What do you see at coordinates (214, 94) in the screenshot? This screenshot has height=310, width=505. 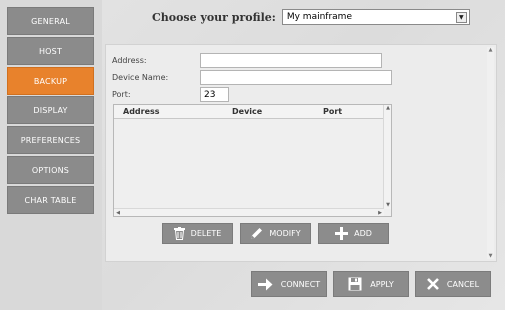 I see `port-field: 23` at bounding box center [214, 94].